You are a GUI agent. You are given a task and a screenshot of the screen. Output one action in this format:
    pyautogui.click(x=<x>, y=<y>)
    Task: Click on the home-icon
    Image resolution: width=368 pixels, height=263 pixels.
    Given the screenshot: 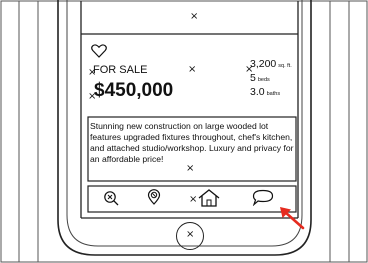 What is the action you would take?
    pyautogui.click(x=209, y=198)
    